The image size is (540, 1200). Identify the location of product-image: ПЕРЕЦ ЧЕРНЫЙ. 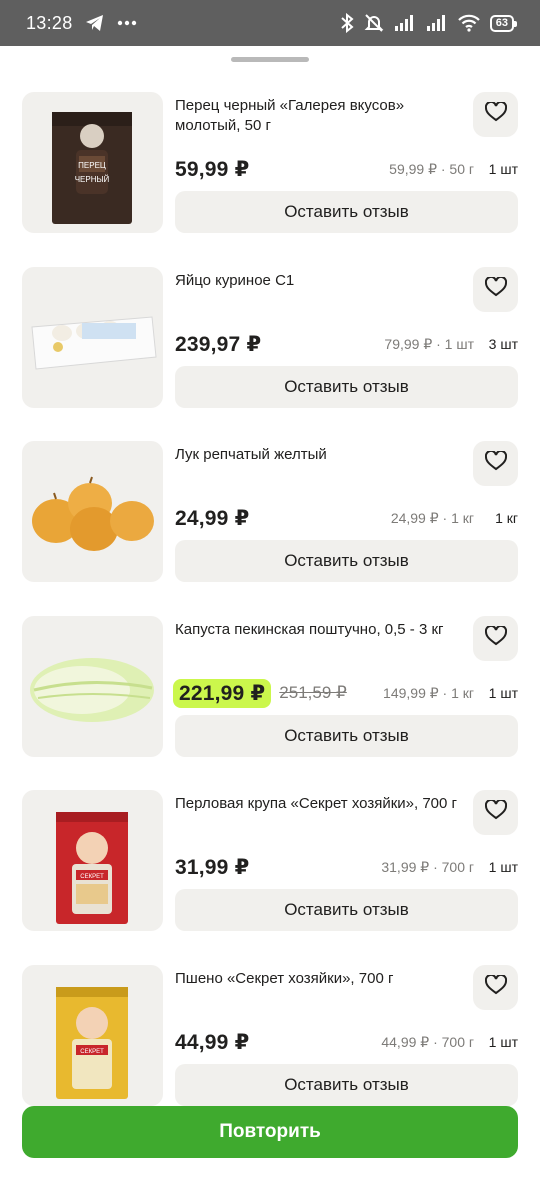
(92, 162).